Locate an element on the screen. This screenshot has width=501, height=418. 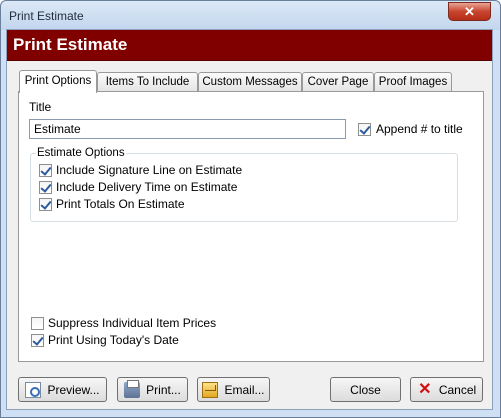
tab-custom-messages: Custom Messages is located at coordinates (250, 82).